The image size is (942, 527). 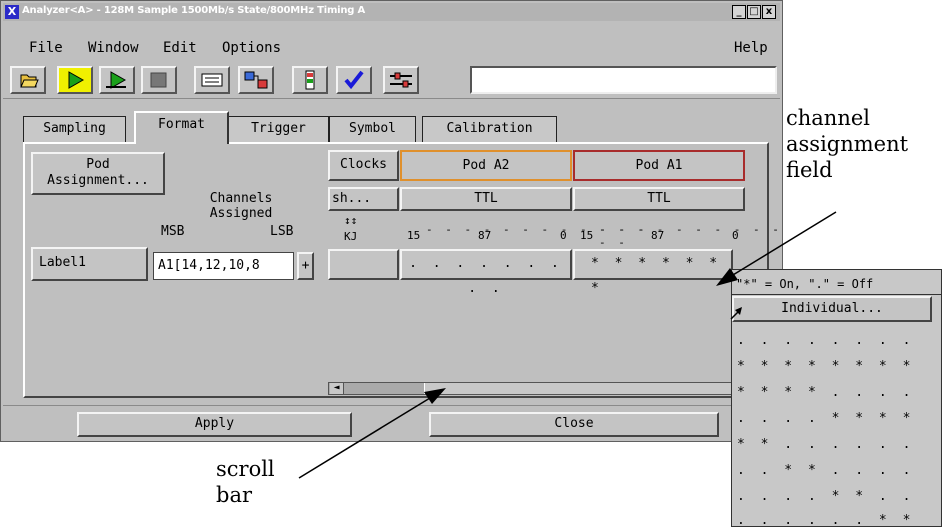 What do you see at coordinates (181, 127) in the screenshot?
I see `tab-format: Format` at bounding box center [181, 127].